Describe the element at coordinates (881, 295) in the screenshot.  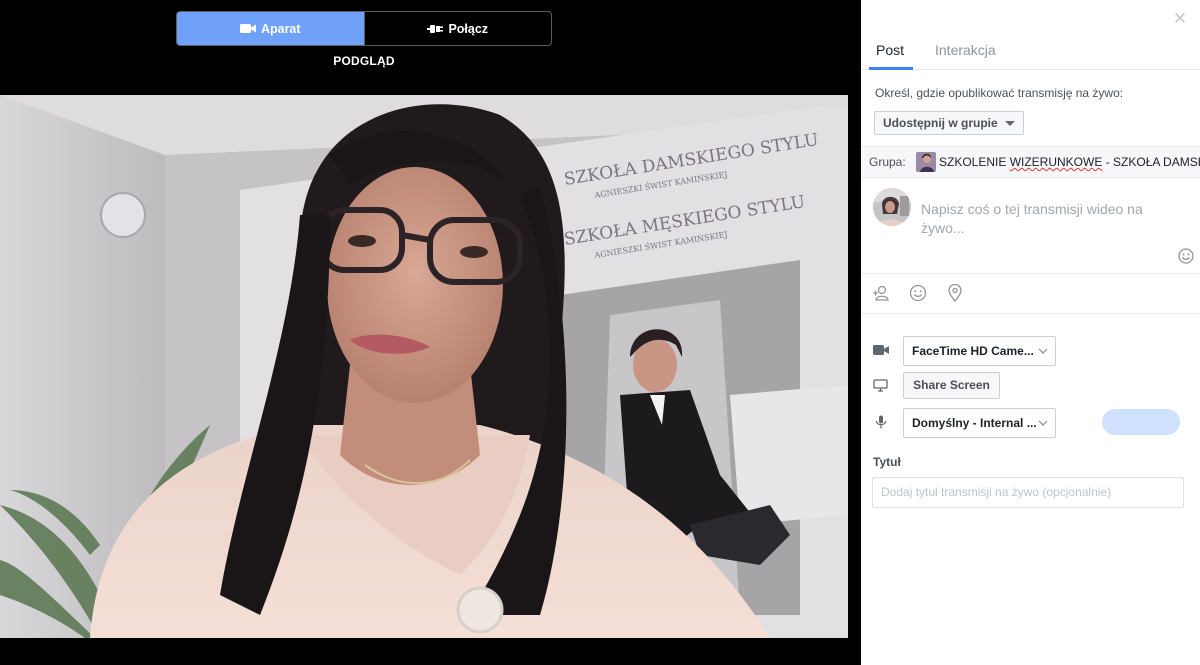
I see `tag-people-icon` at that location.